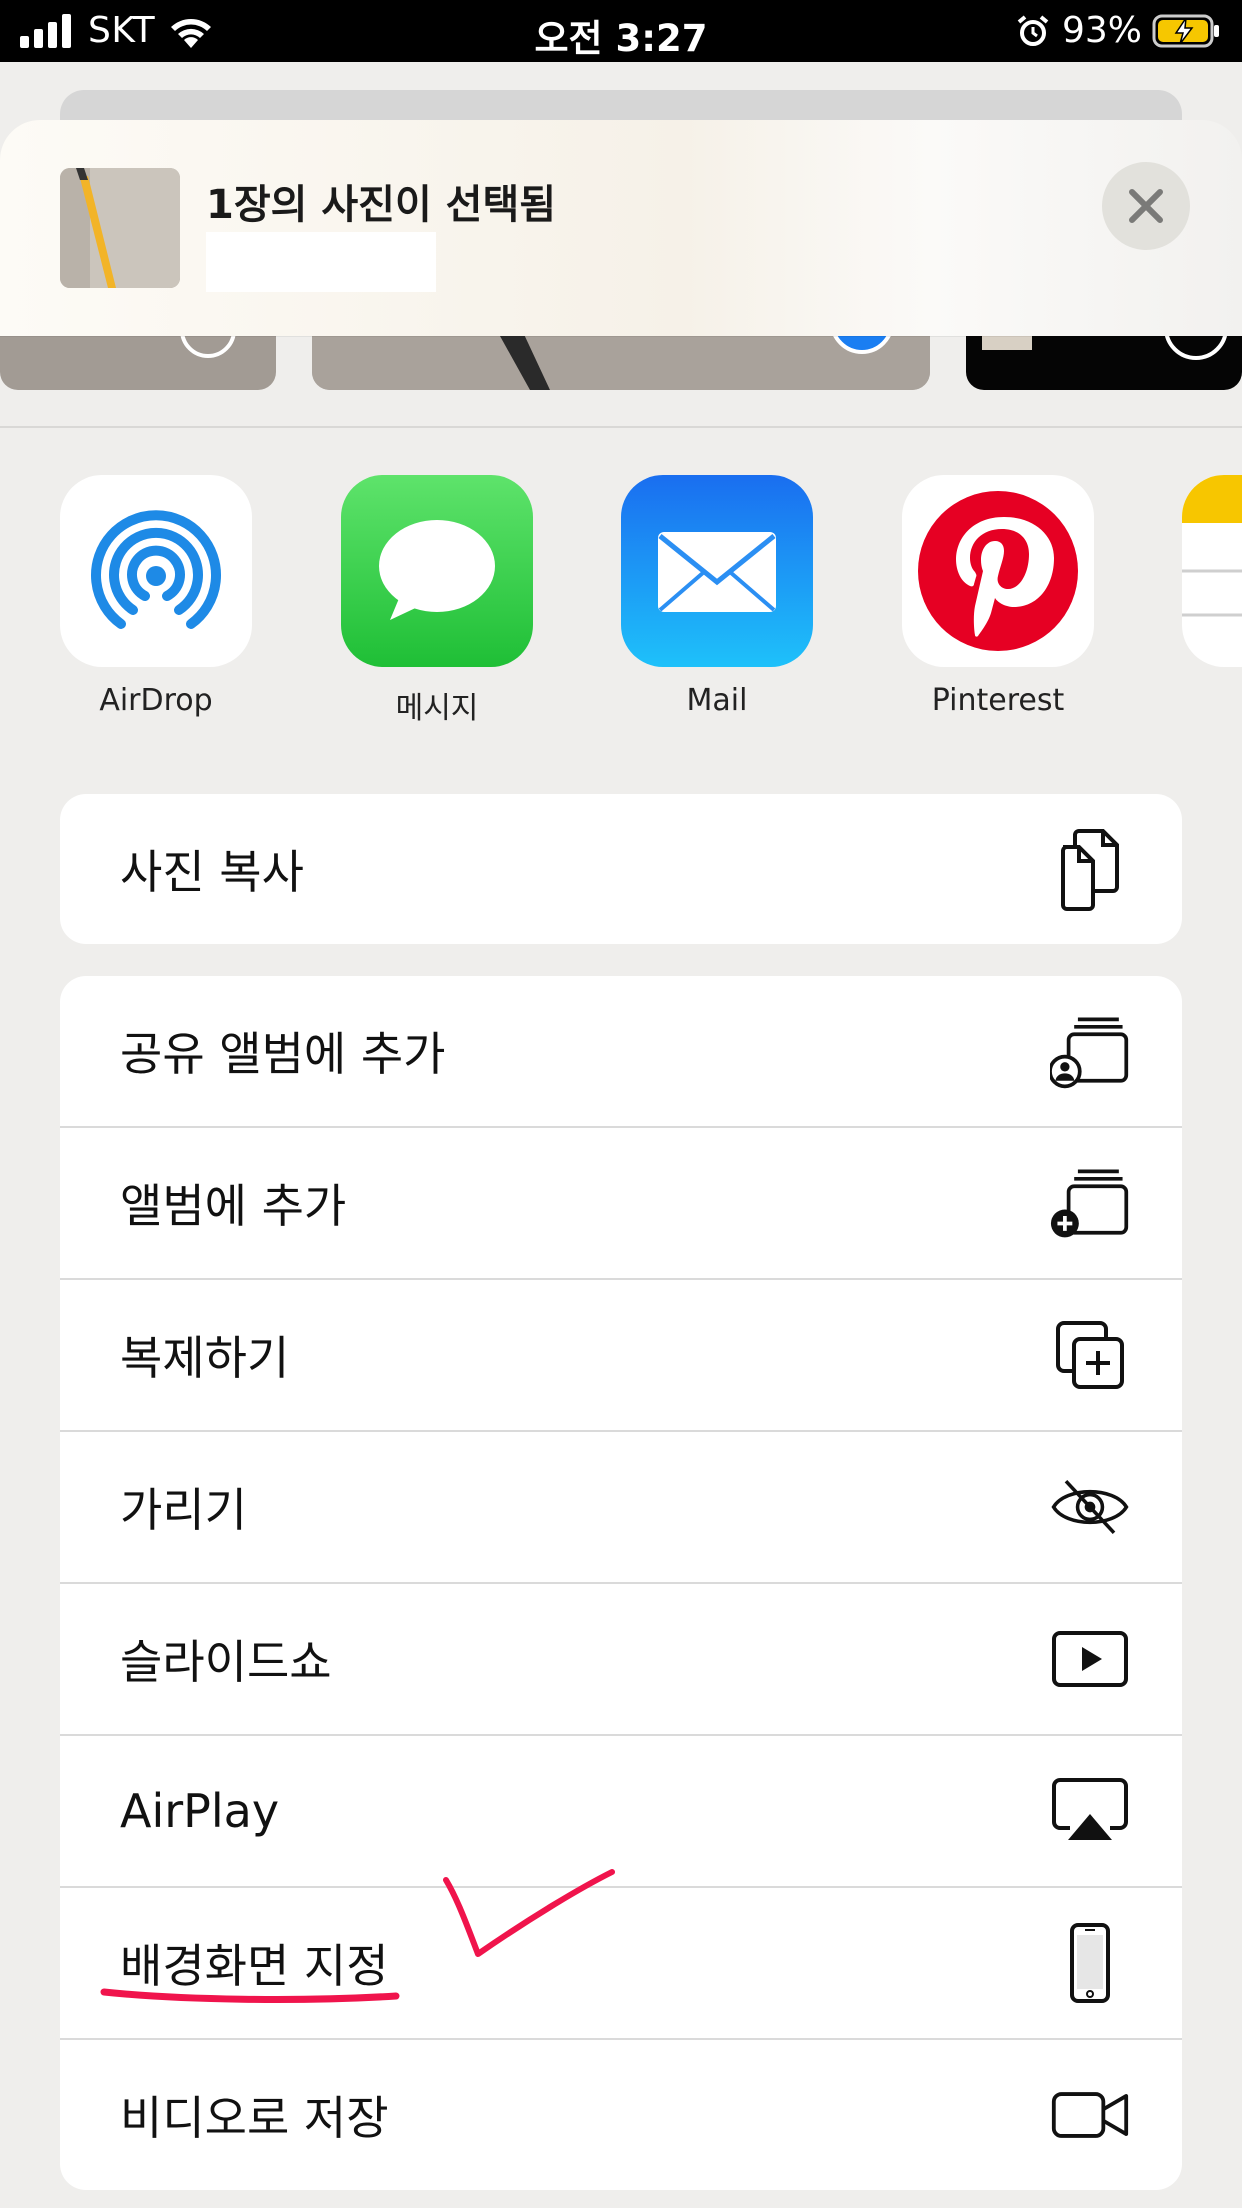  What do you see at coordinates (621, 31) in the screenshot?
I see `status-bar: SKT 오전 3:27 93%` at bounding box center [621, 31].